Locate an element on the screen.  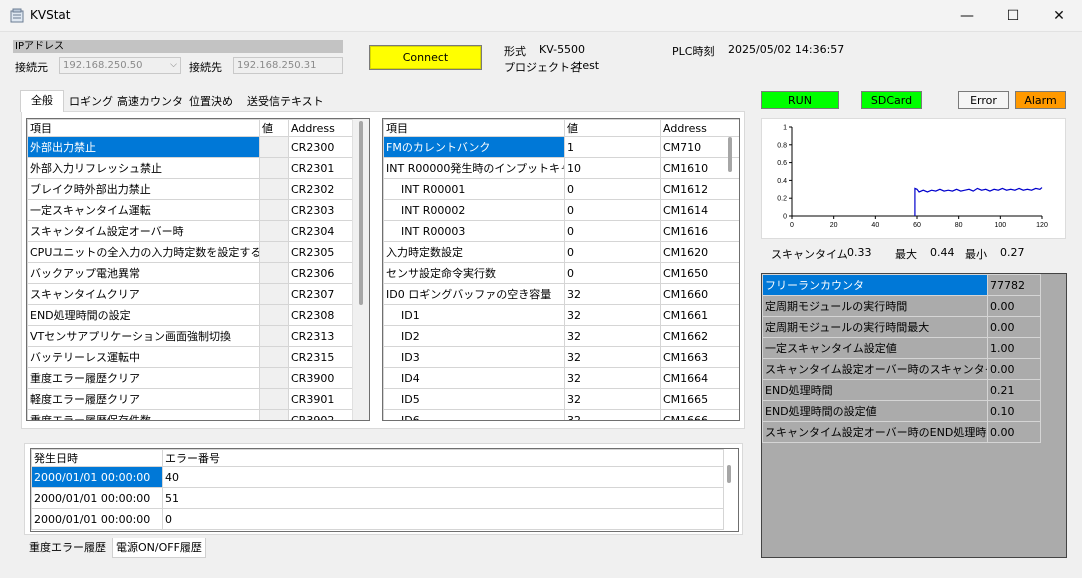
table-row: INT R00000発生時のインプットキャ… 10 CM1610 is located at coordinates (561, 168).